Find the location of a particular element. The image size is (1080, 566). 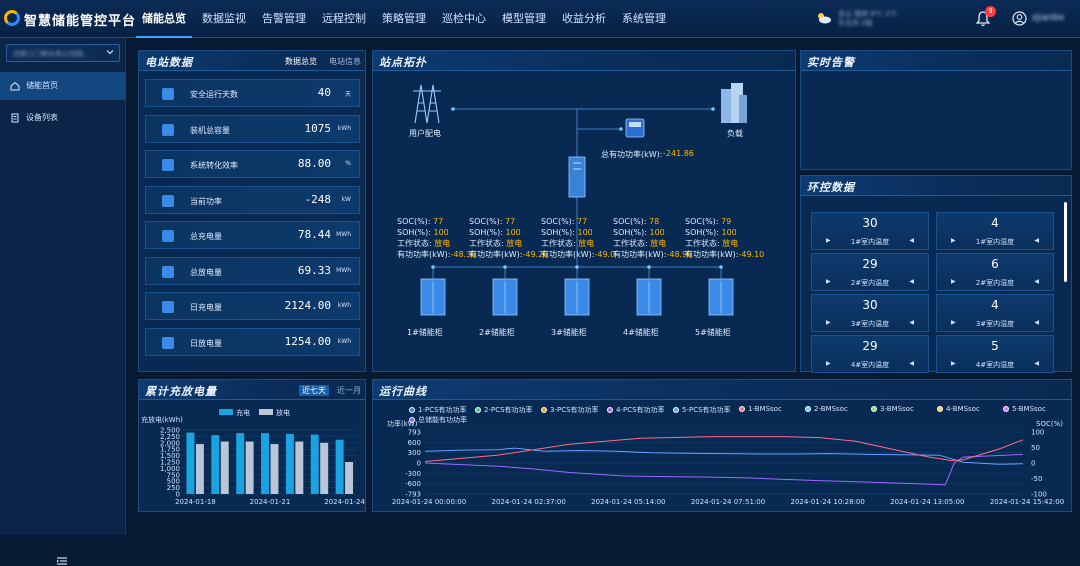

y-left-tick-label: 300 is located at coordinates (414, 453).